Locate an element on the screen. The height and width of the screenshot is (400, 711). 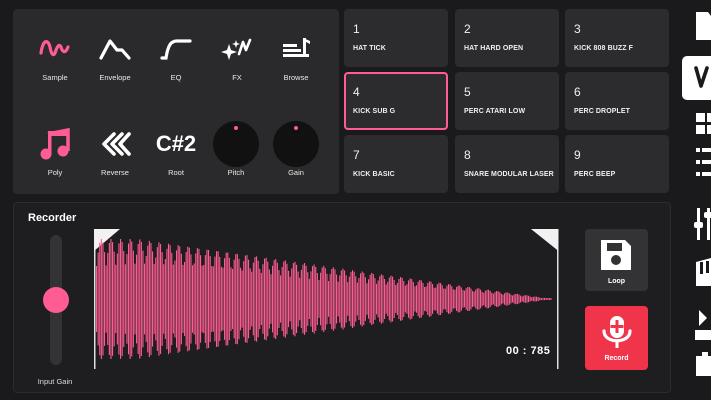
pad-7: 7 KICK BASIC is located at coordinates (396, 164).